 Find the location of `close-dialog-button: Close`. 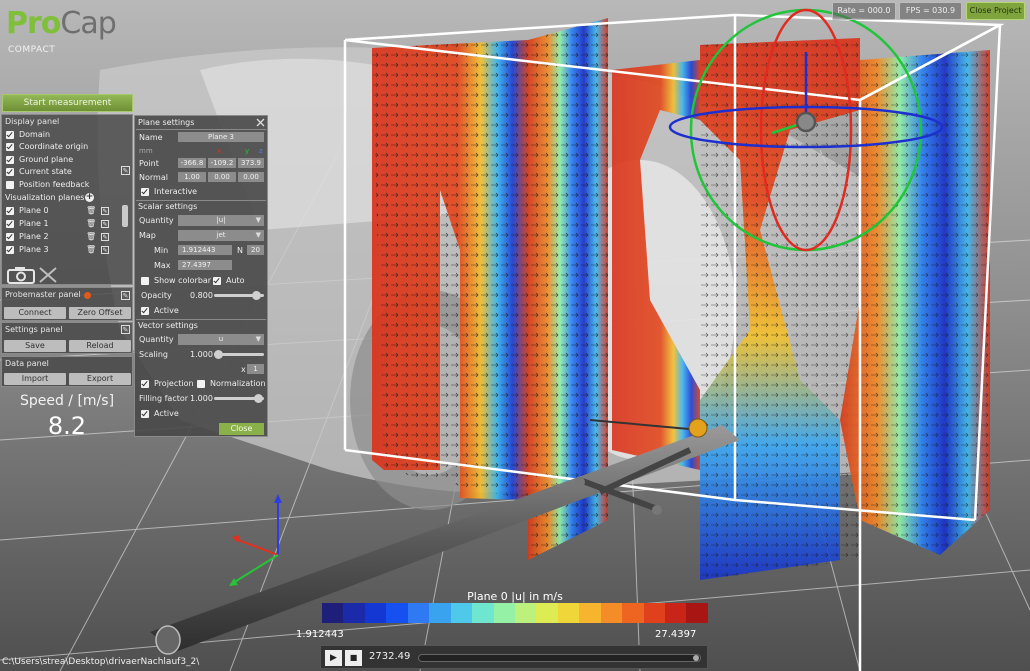

close-dialog-button: Close is located at coordinates (241, 429).